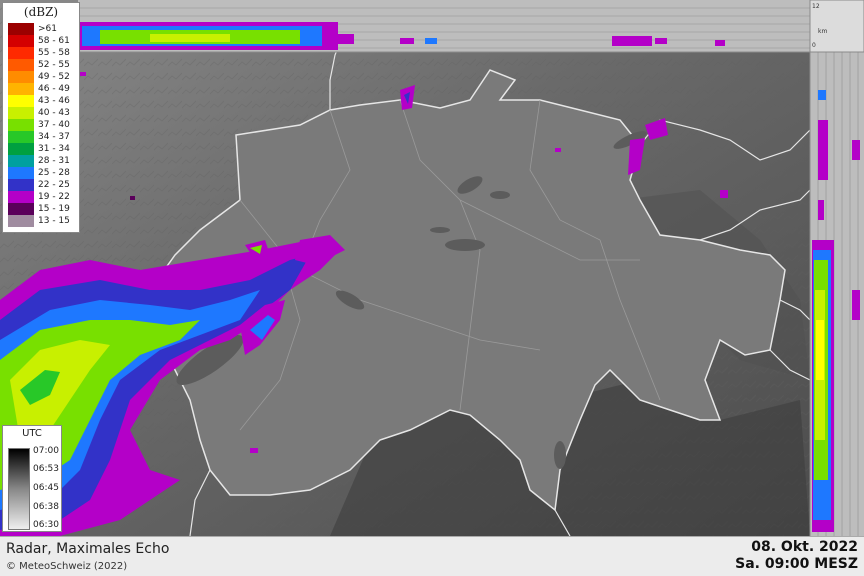  Describe the element at coordinates (54, 101) in the screenshot. I see `legend-label: 43 - 46` at that location.